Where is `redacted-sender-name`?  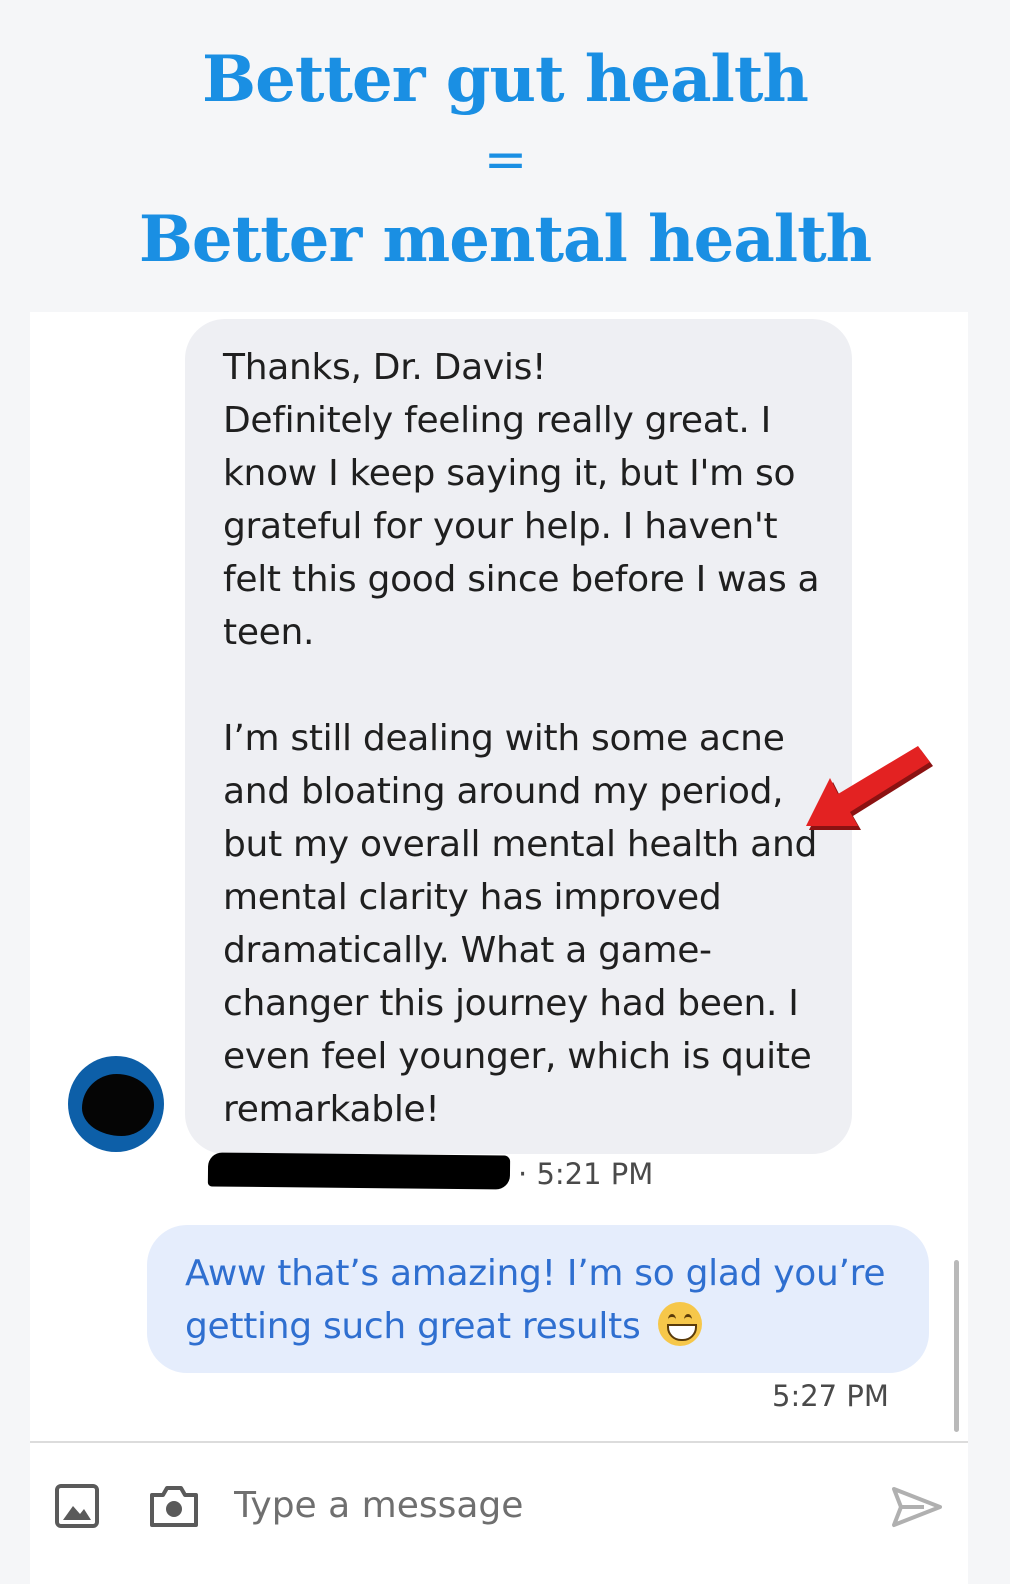 redacted-sender-name is located at coordinates (359, 1171).